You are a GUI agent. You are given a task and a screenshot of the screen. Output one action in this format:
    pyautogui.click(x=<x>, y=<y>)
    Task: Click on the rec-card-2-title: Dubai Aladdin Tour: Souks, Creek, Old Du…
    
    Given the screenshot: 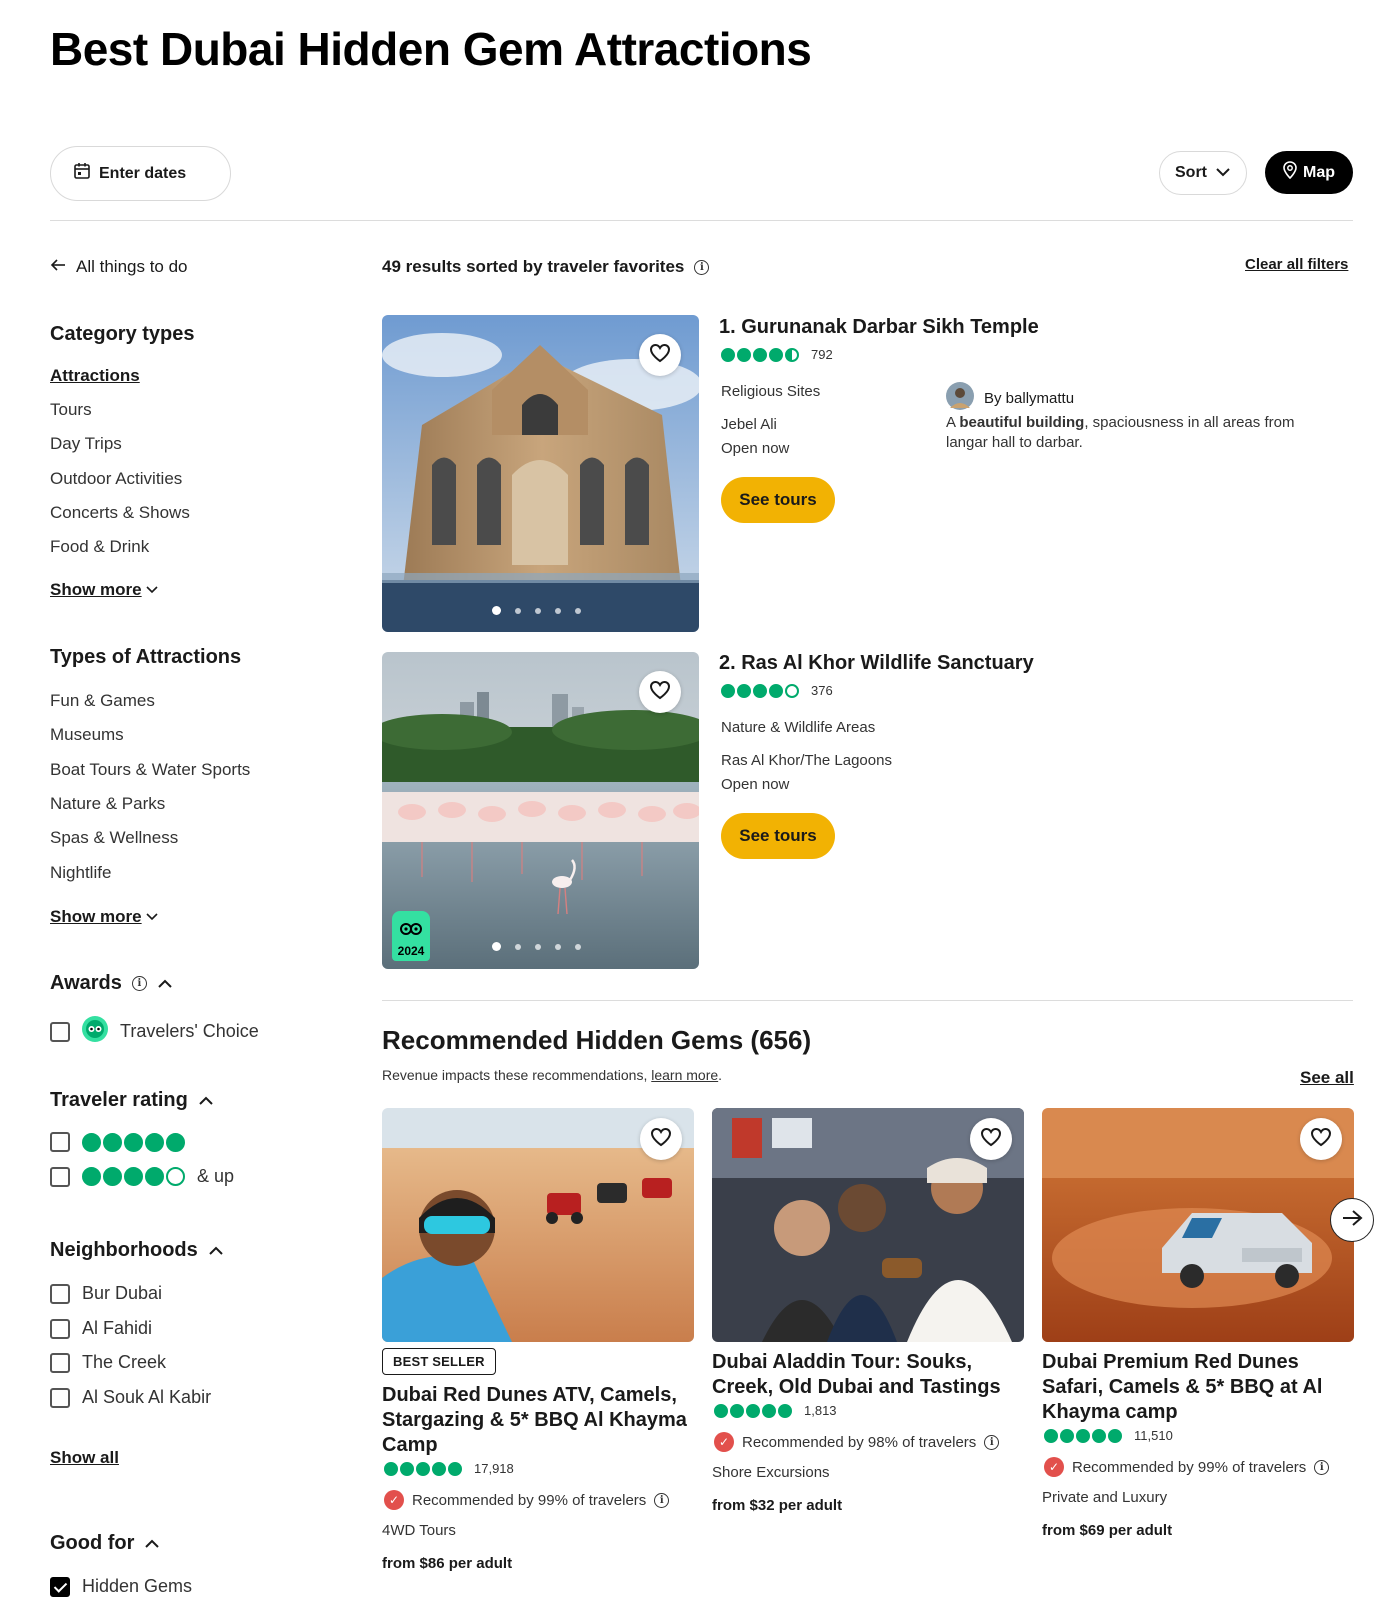 What is the action you would take?
    pyautogui.click(x=868, y=1375)
    